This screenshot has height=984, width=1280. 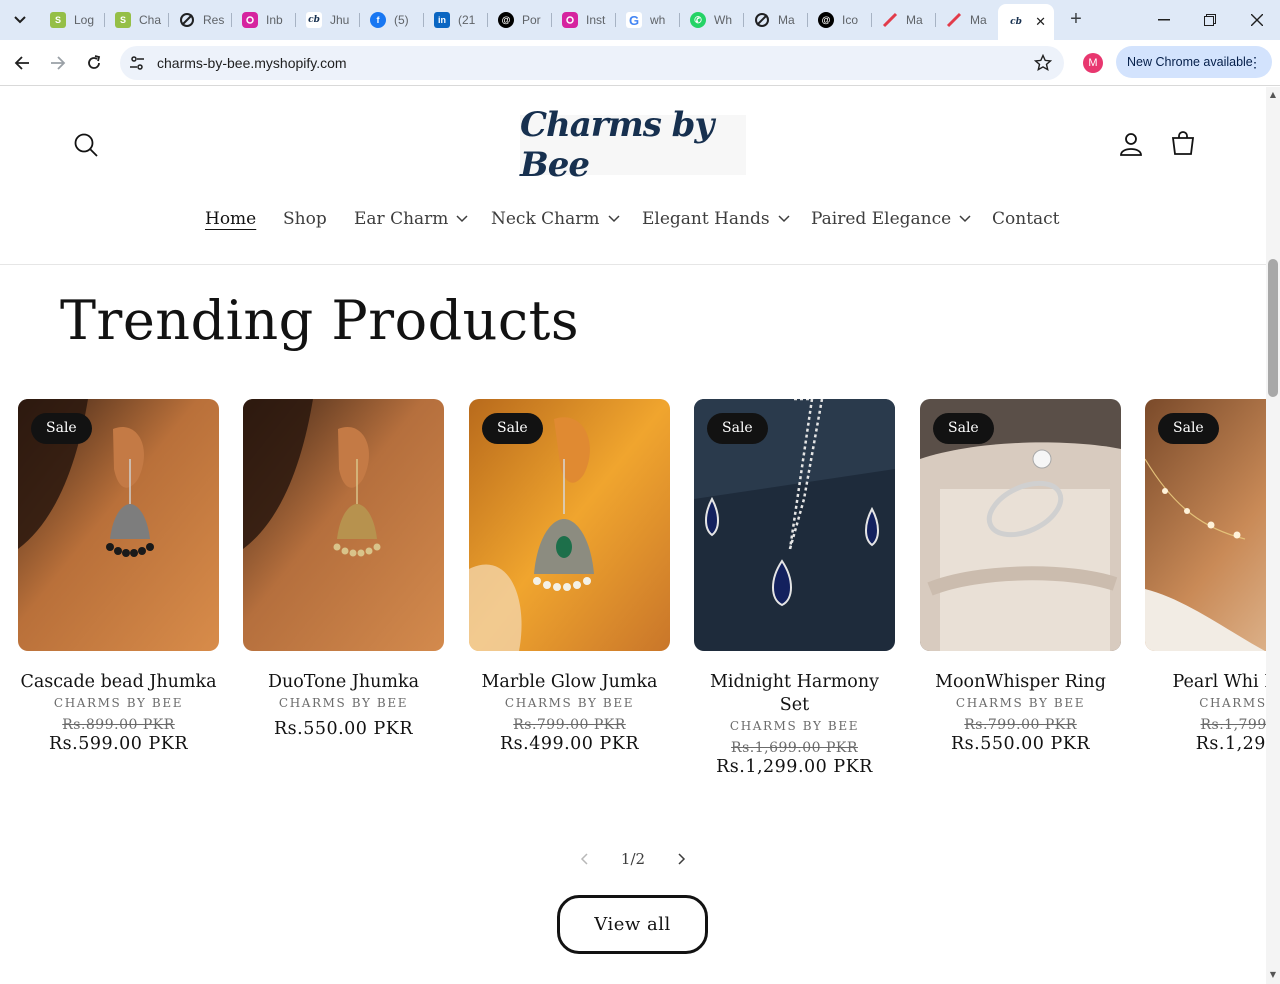 I want to click on scroll-up-icon: ▲, so click(x=1273, y=95).